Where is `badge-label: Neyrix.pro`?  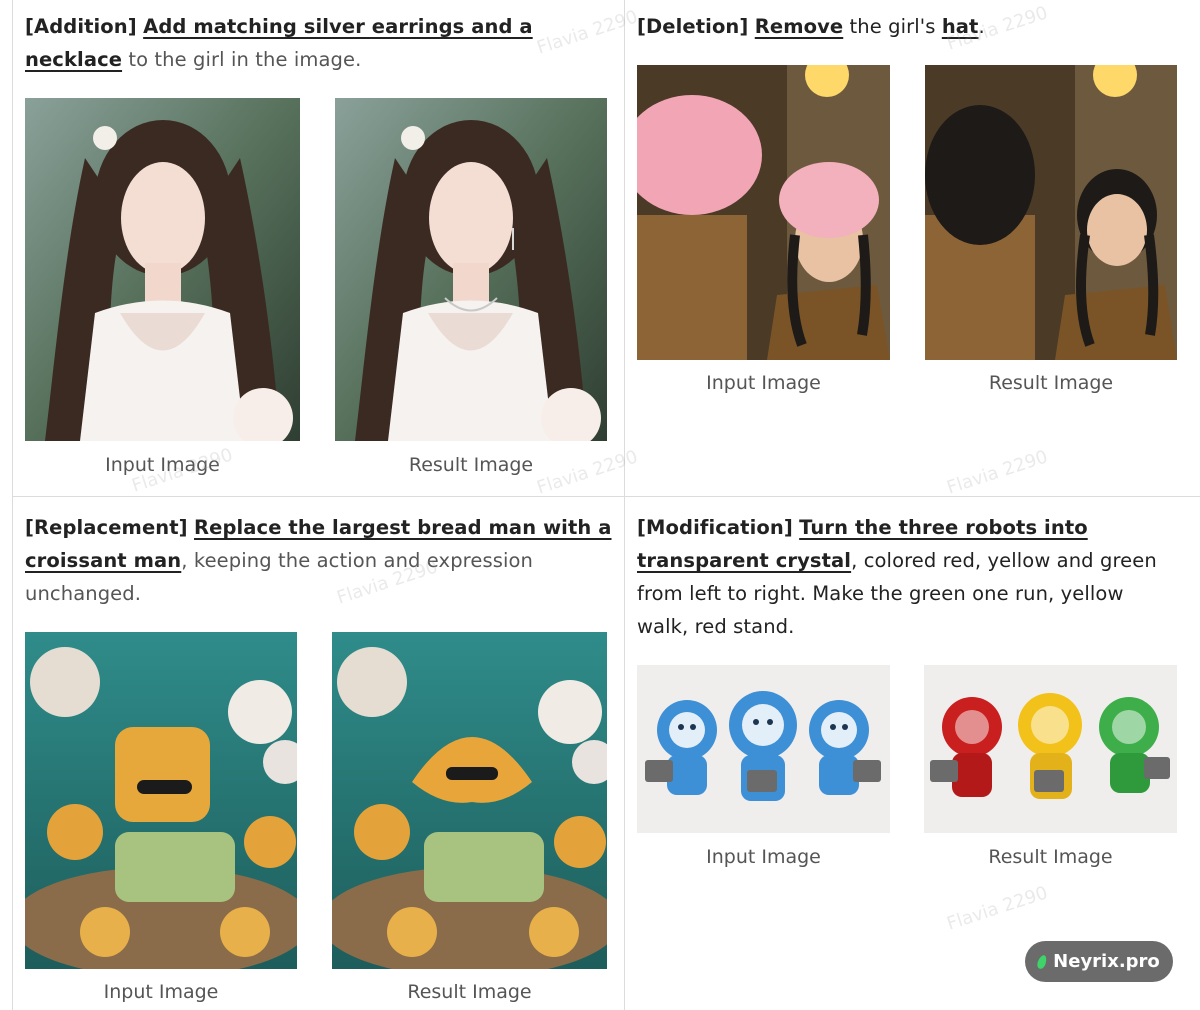
badge-label: Neyrix.pro is located at coordinates (1106, 961).